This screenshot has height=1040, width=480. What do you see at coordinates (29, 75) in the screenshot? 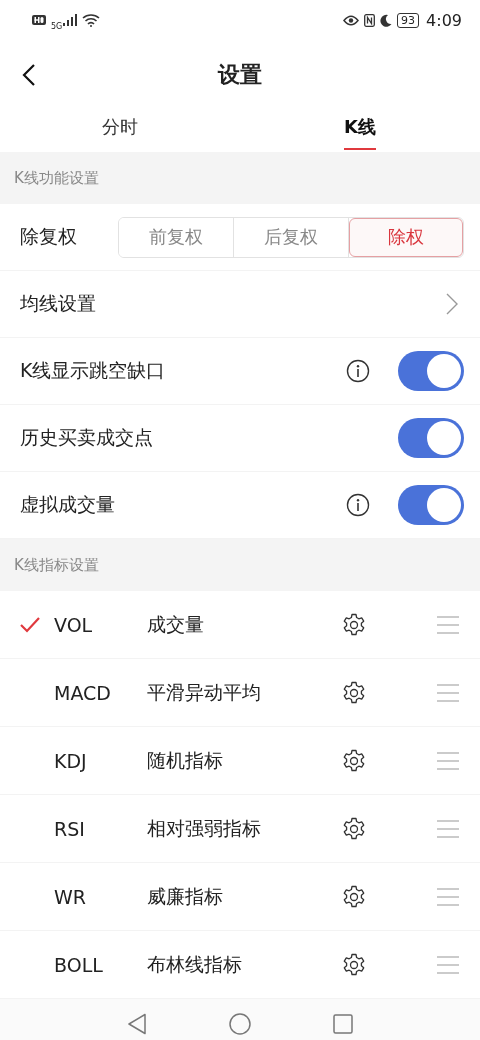
I see `back-button` at bounding box center [29, 75].